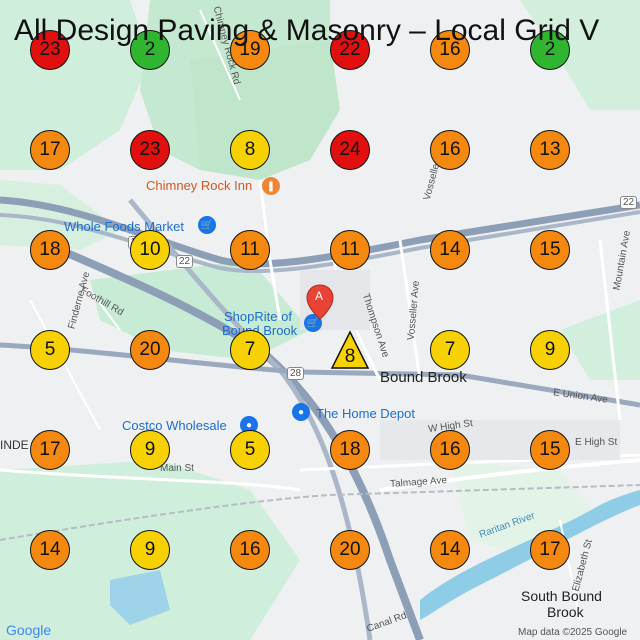  What do you see at coordinates (350, 356) in the screenshot?
I see `grid-rank-value: 8` at bounding box center [350, 356].